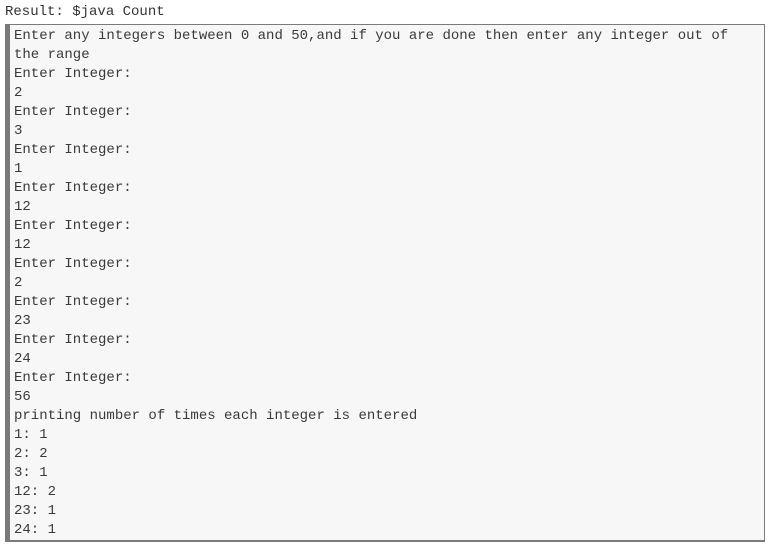 The image size is (772, 559). Describe the element at coordinates (22, 359) in the screenshot. I see `output-line: 24` at that location.